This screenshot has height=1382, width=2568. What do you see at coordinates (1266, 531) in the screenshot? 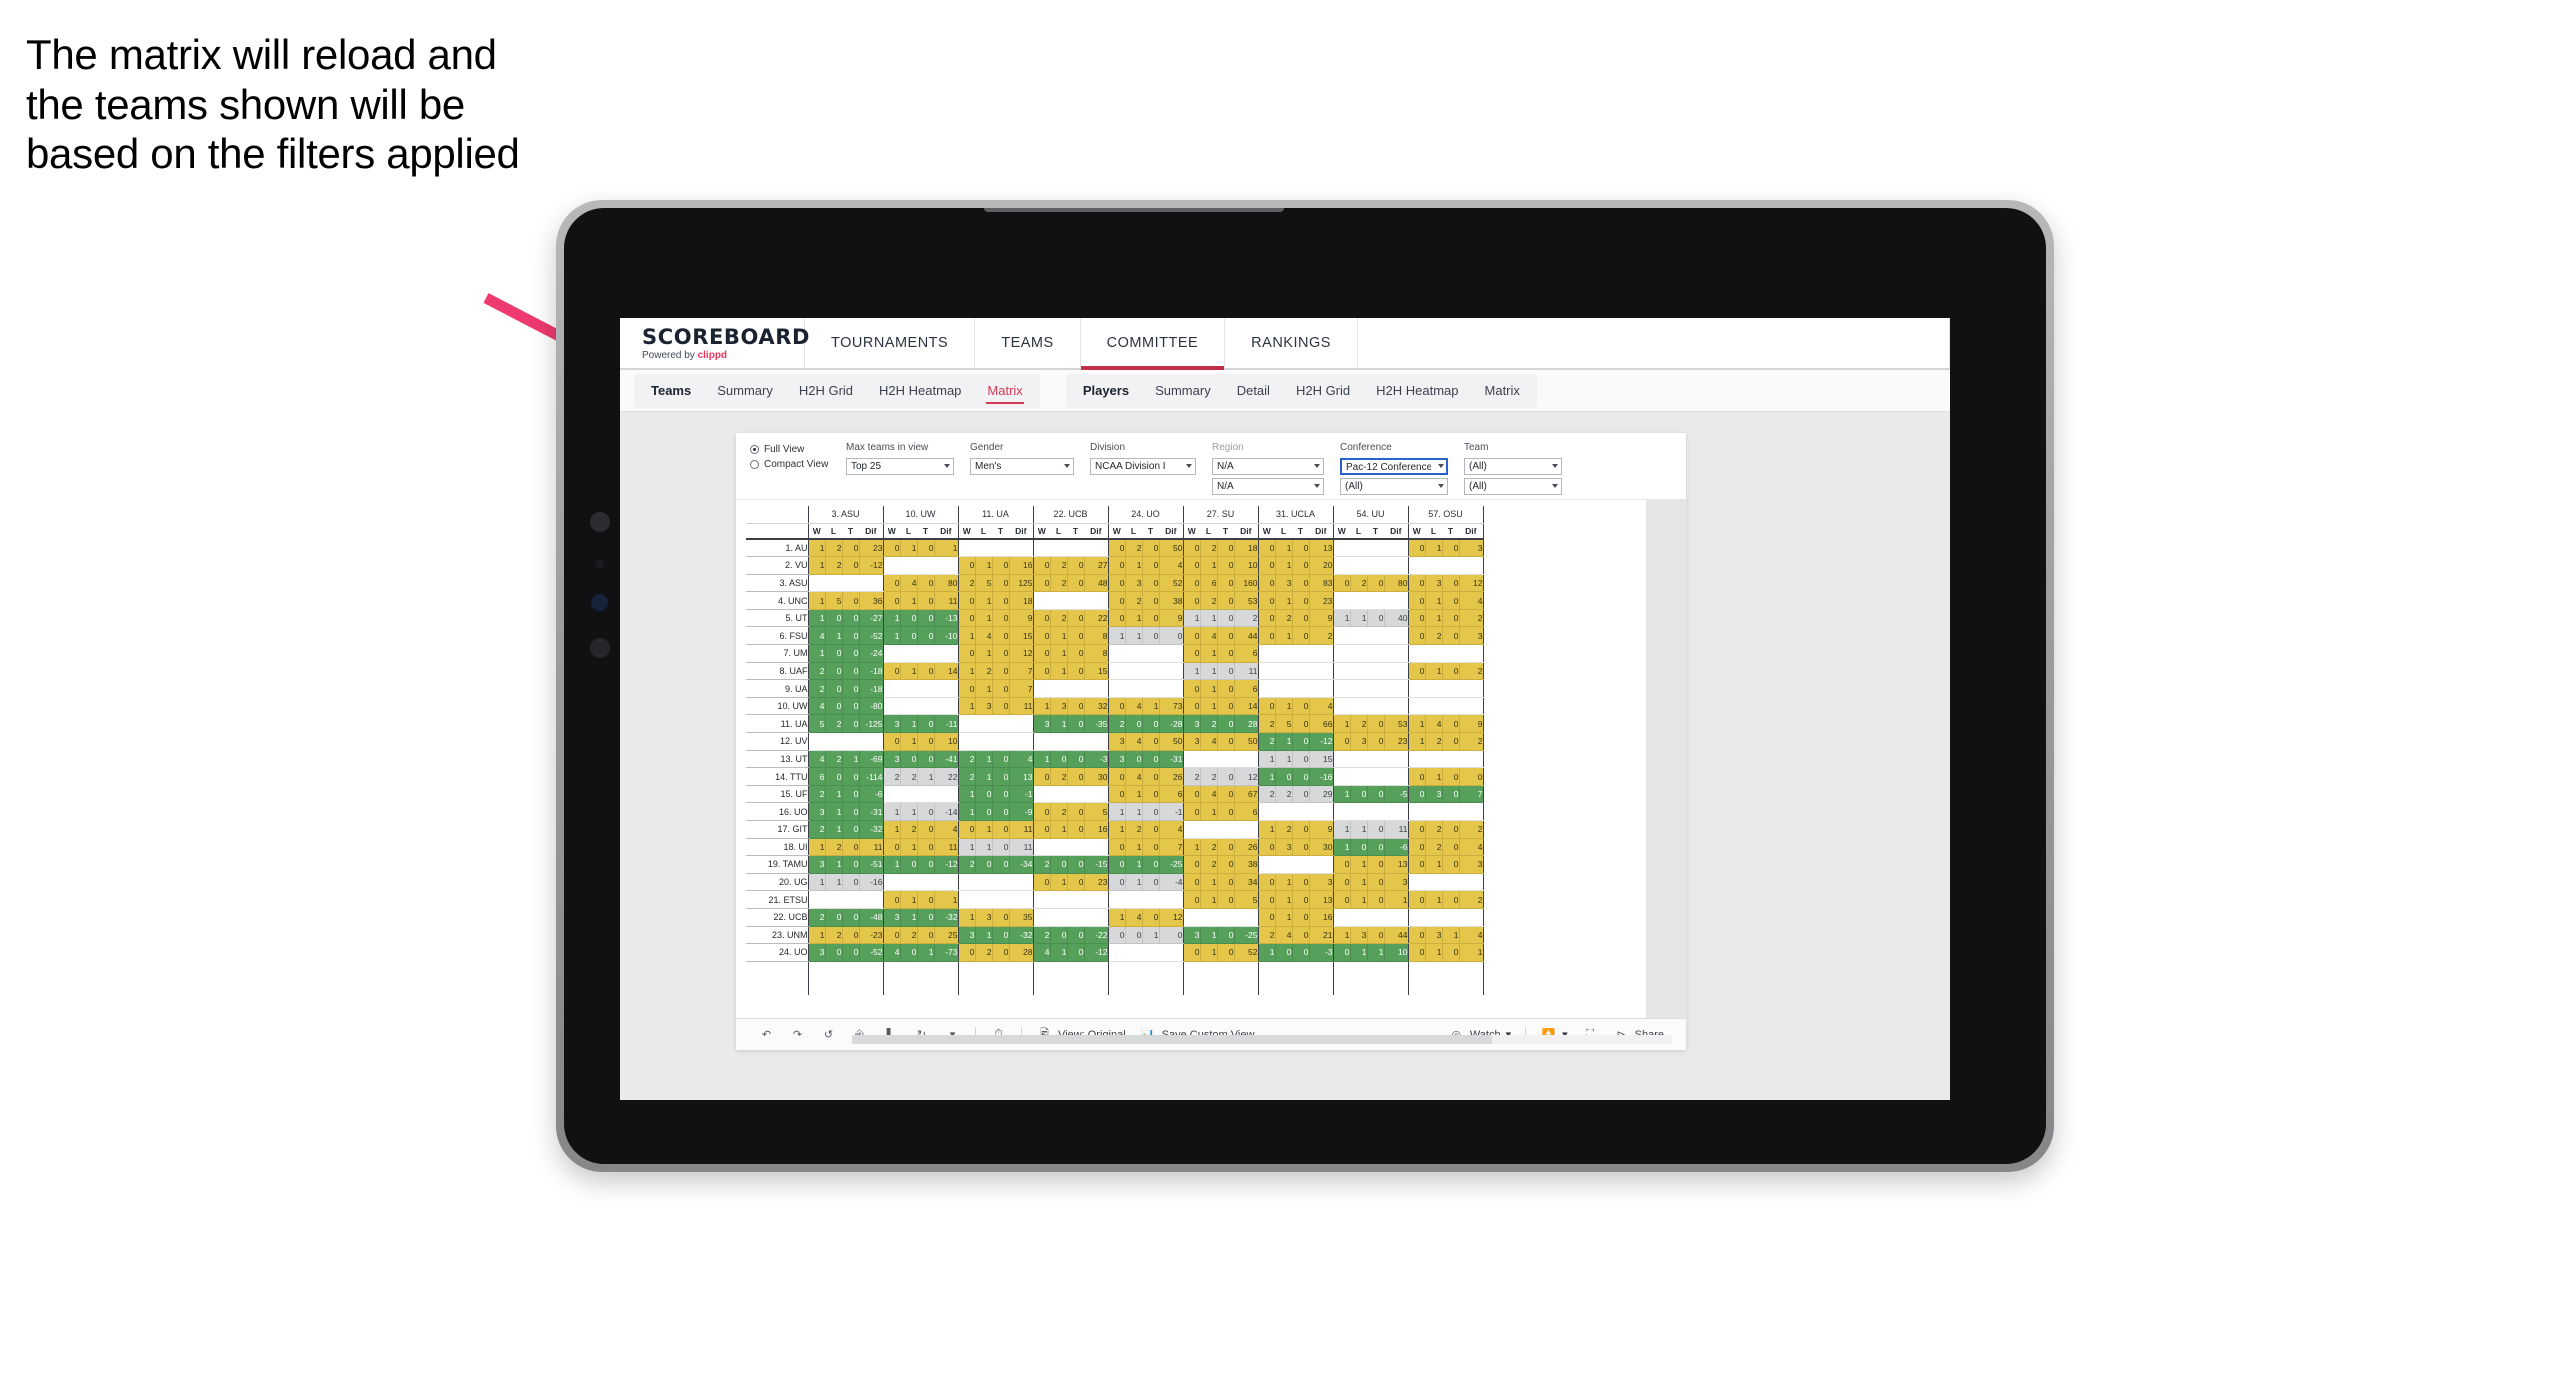
I see `matrix-subcolumn-header: W` at bounding box center [1266, 531].